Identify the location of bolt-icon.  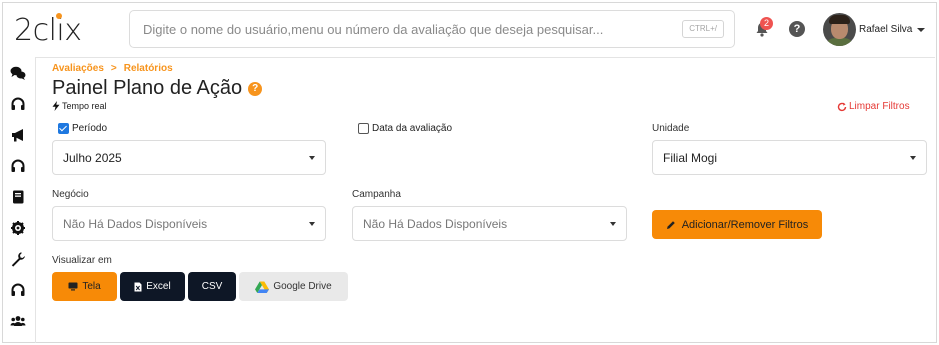
(56, 106).